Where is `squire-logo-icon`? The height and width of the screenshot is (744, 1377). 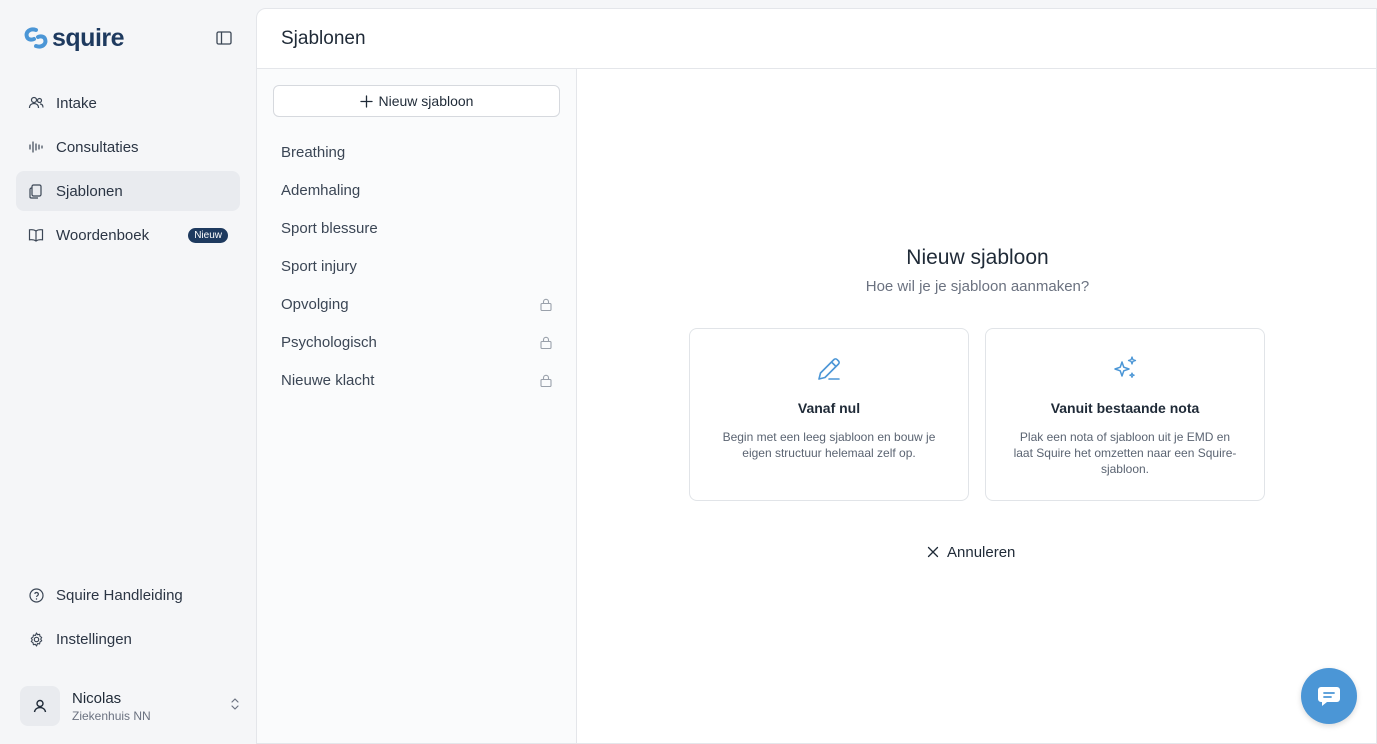
squire-logo-icon is located at coordinates (36, 38).